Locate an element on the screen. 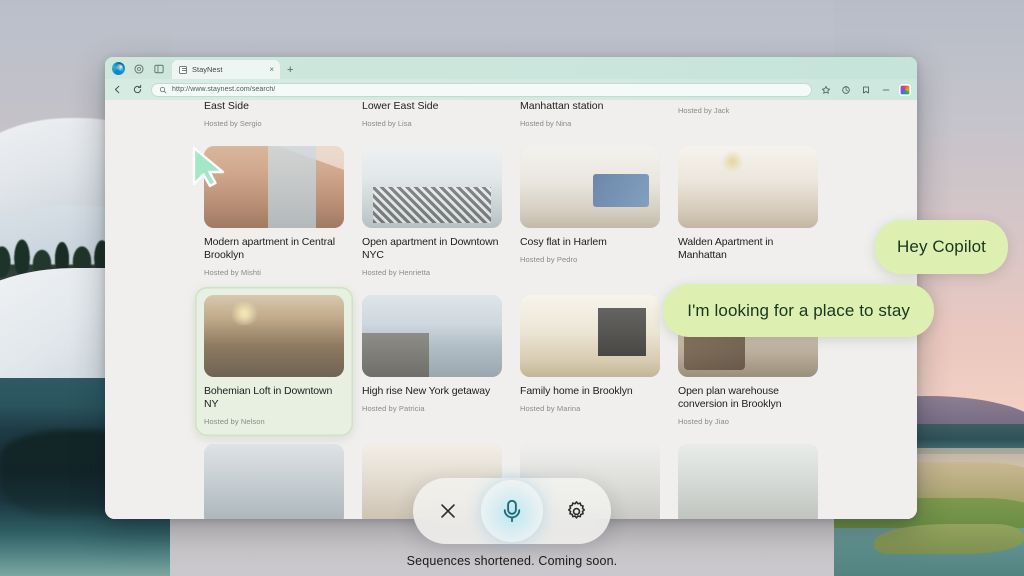 The image size is (1024, 576). listing-card-host: Hosted by Marina is located at coordinates (550, 408).